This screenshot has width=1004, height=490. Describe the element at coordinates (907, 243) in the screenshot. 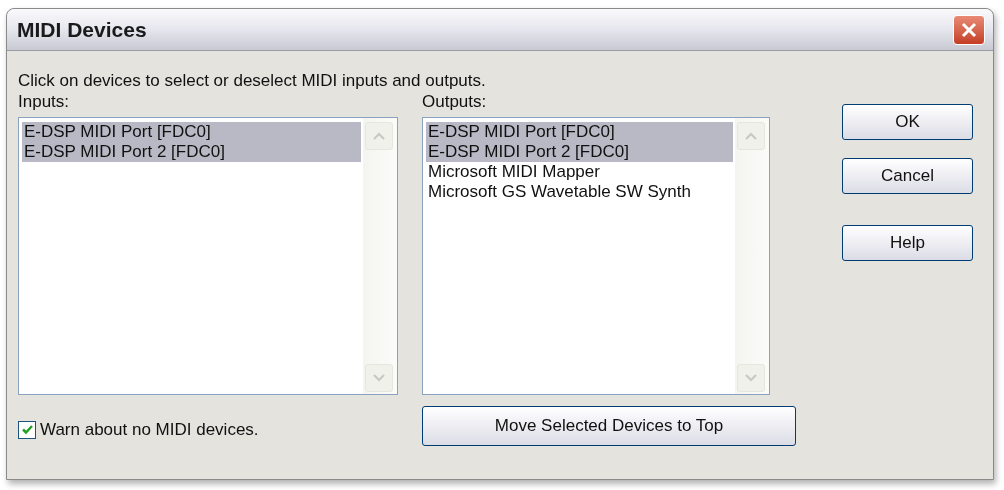

I see `dialog-button: Help` at that location.